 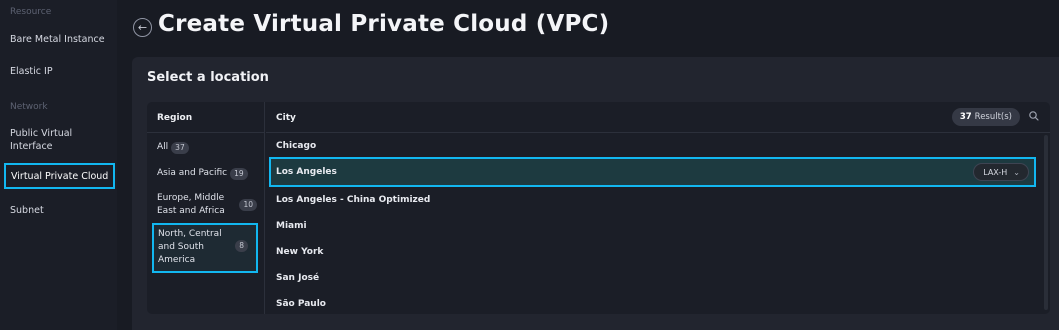 I want to click on sidebar-section-resource: Resource, so click(x=31, y=12).